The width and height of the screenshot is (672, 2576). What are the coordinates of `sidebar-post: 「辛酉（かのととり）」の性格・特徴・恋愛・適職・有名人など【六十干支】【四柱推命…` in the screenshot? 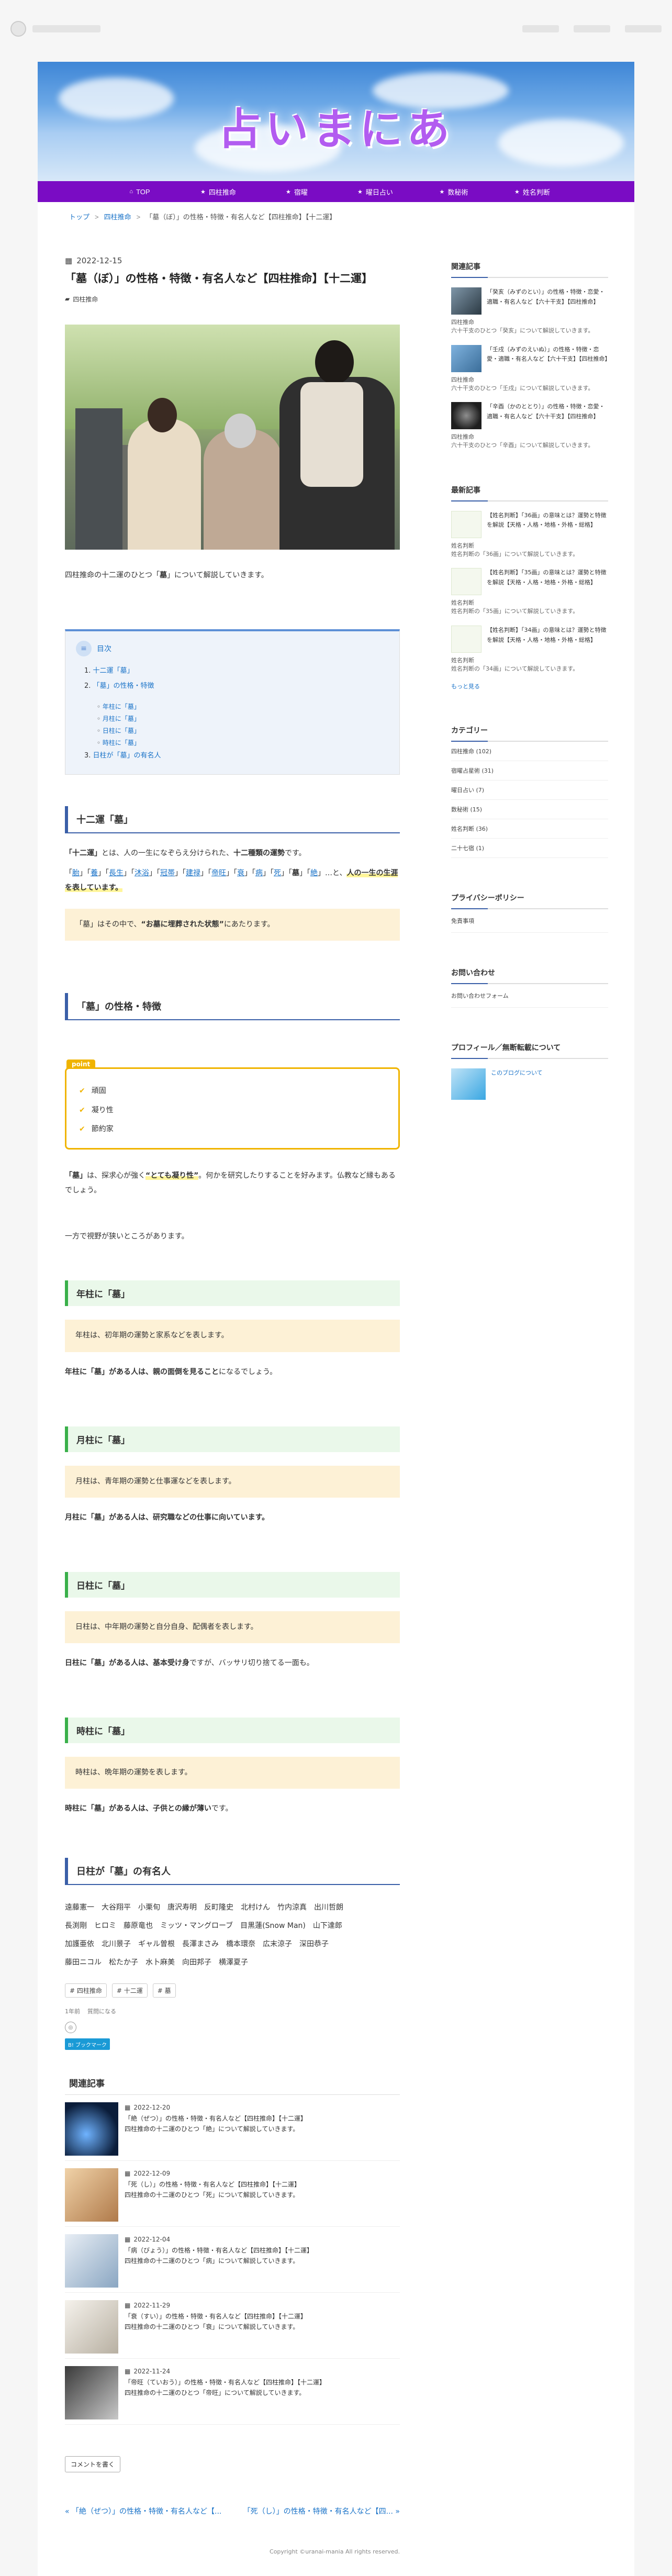 It's located at (529, 411).